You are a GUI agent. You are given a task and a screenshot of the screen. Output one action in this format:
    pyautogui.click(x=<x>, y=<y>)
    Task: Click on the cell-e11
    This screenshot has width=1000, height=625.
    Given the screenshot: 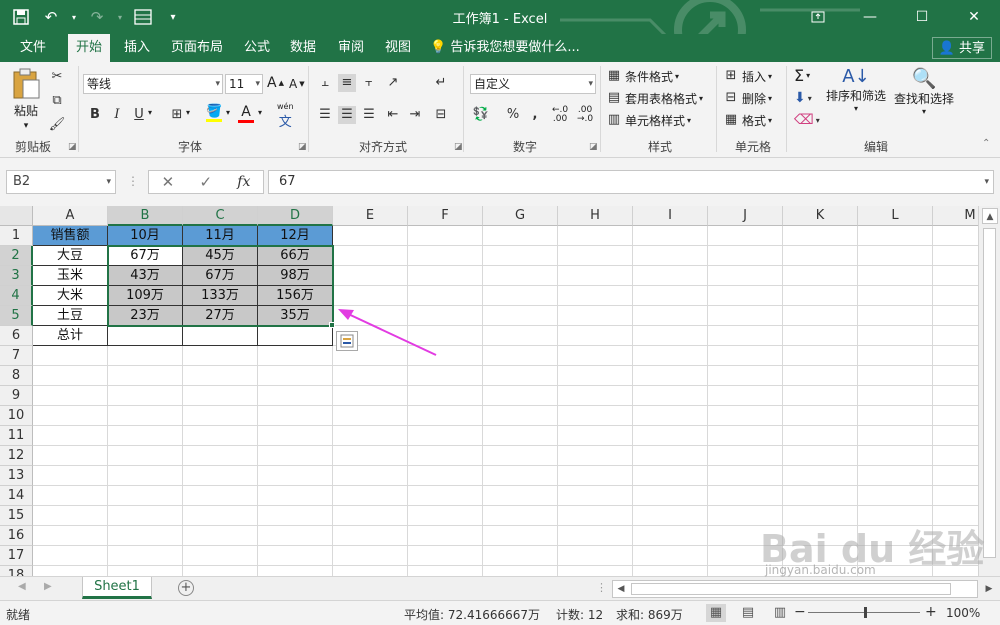 What is the action you would take?
    pyautogui.click(x=370, y=436)
    